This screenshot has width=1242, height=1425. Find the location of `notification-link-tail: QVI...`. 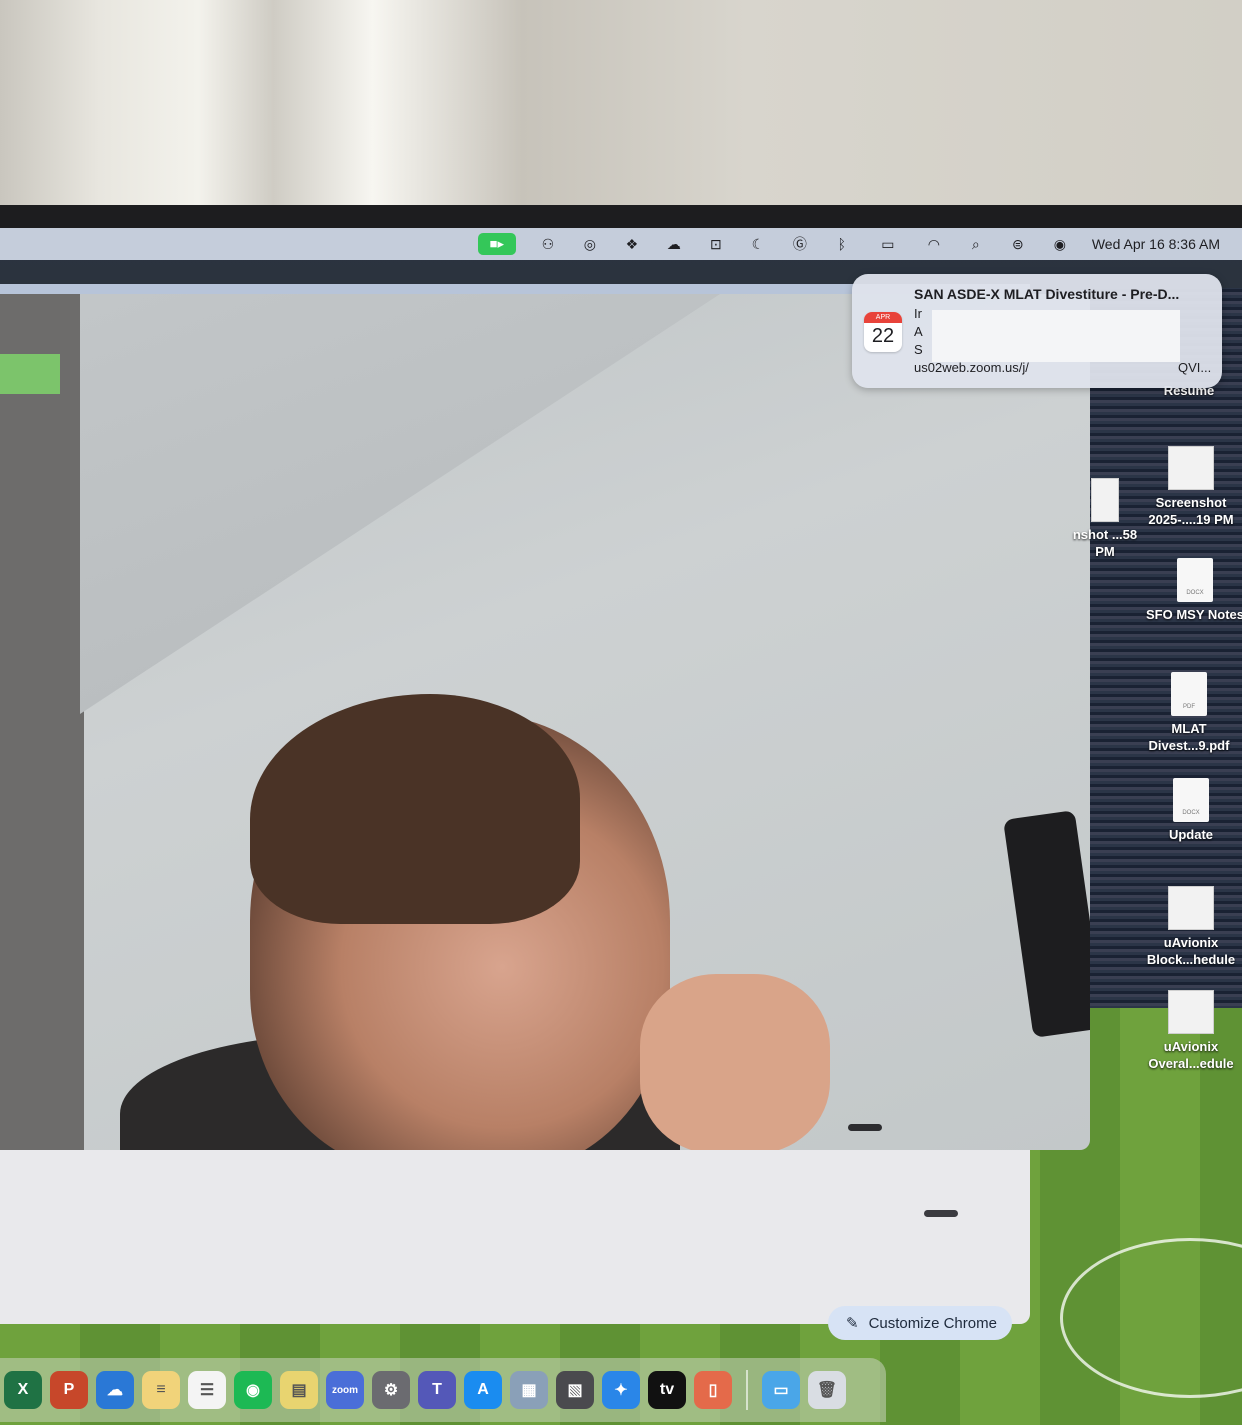

notification-link-tail: QVI... is located at coordinates (1195, 367).